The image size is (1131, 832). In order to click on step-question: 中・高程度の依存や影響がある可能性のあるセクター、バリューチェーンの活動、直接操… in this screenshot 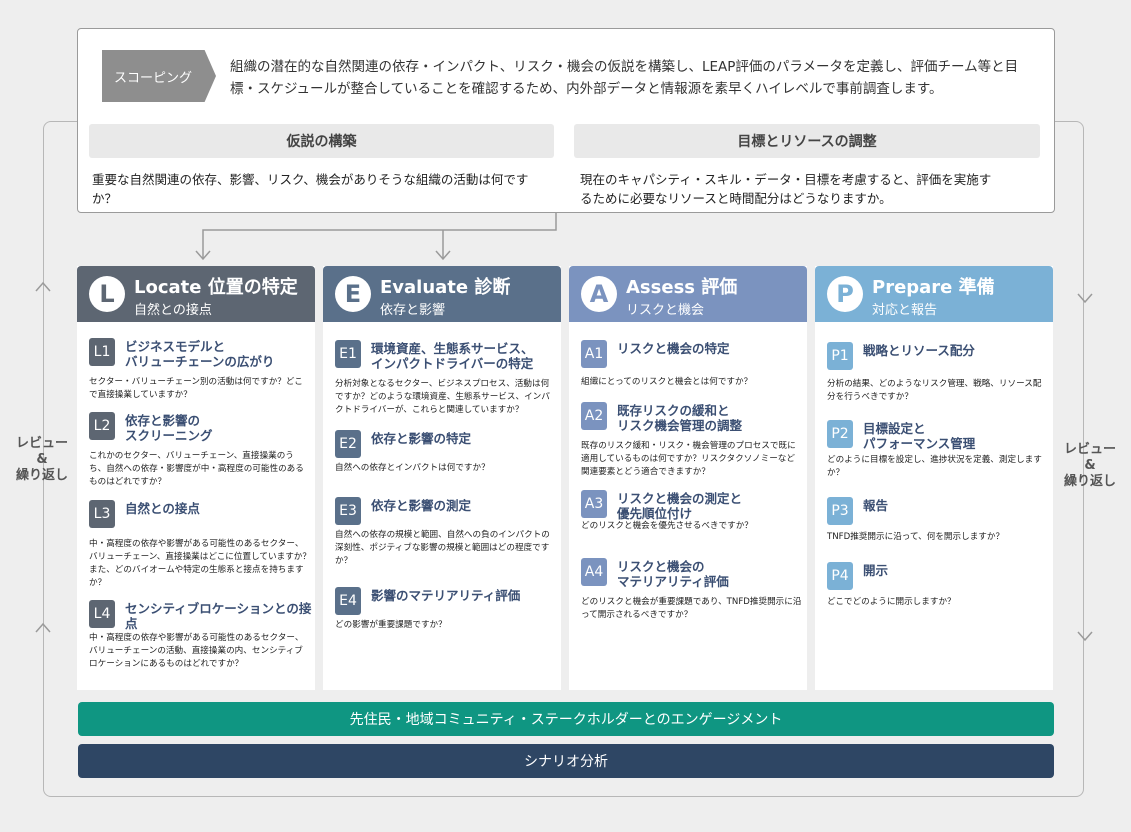, I will do `click(196, 651)`.